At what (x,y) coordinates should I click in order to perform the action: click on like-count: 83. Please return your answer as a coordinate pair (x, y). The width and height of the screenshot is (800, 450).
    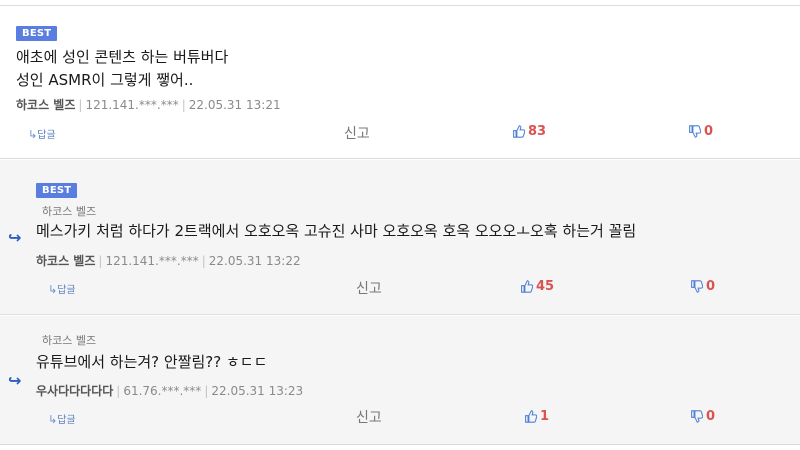
    Looking at the image, I should click on (537, 131).